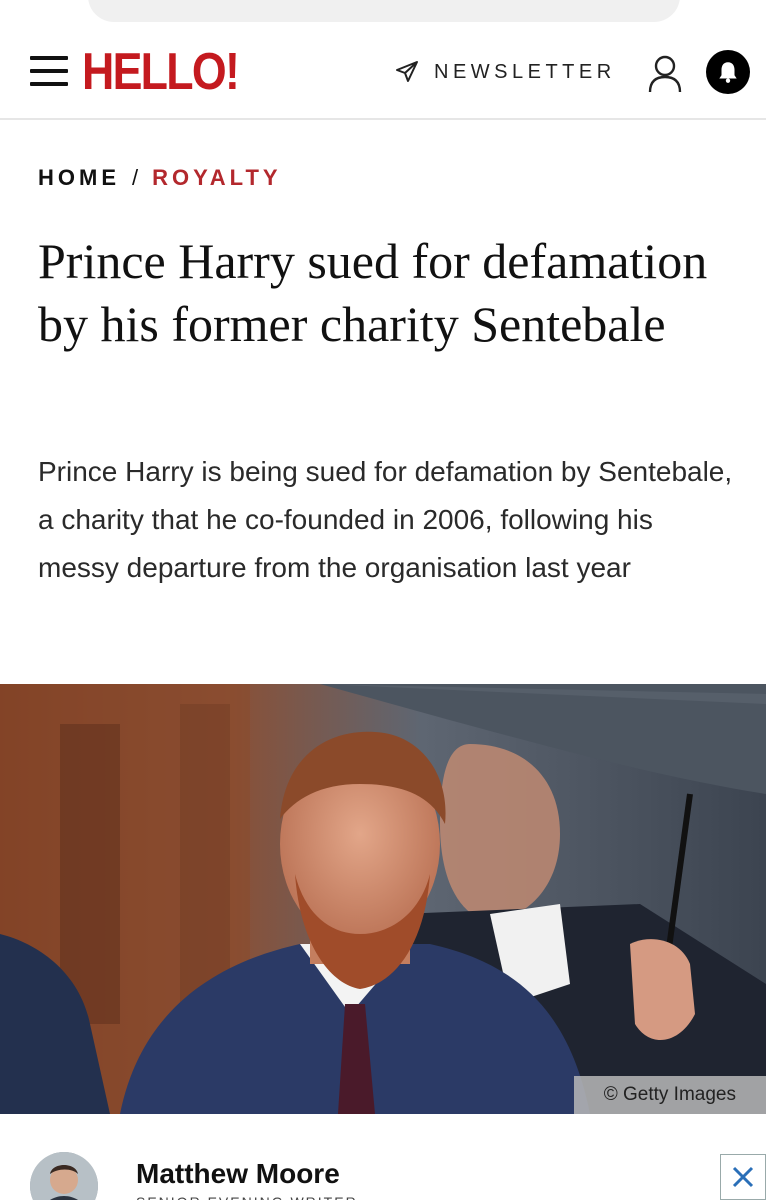  Describe the element at coordinates (247, 1197) in the screenshot. I see `author-role: SENIOR EVENING WRITER` at that location.